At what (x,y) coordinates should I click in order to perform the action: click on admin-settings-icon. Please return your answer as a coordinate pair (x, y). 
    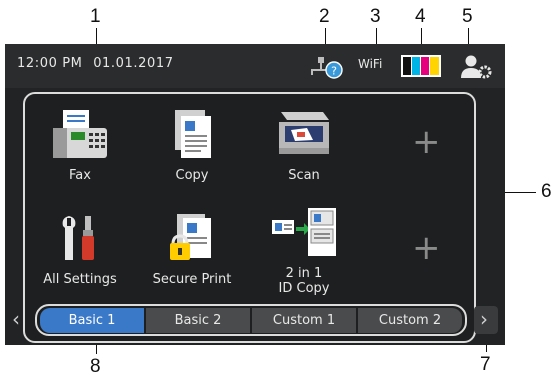
    Looking at the image, I should click on (476, 68).